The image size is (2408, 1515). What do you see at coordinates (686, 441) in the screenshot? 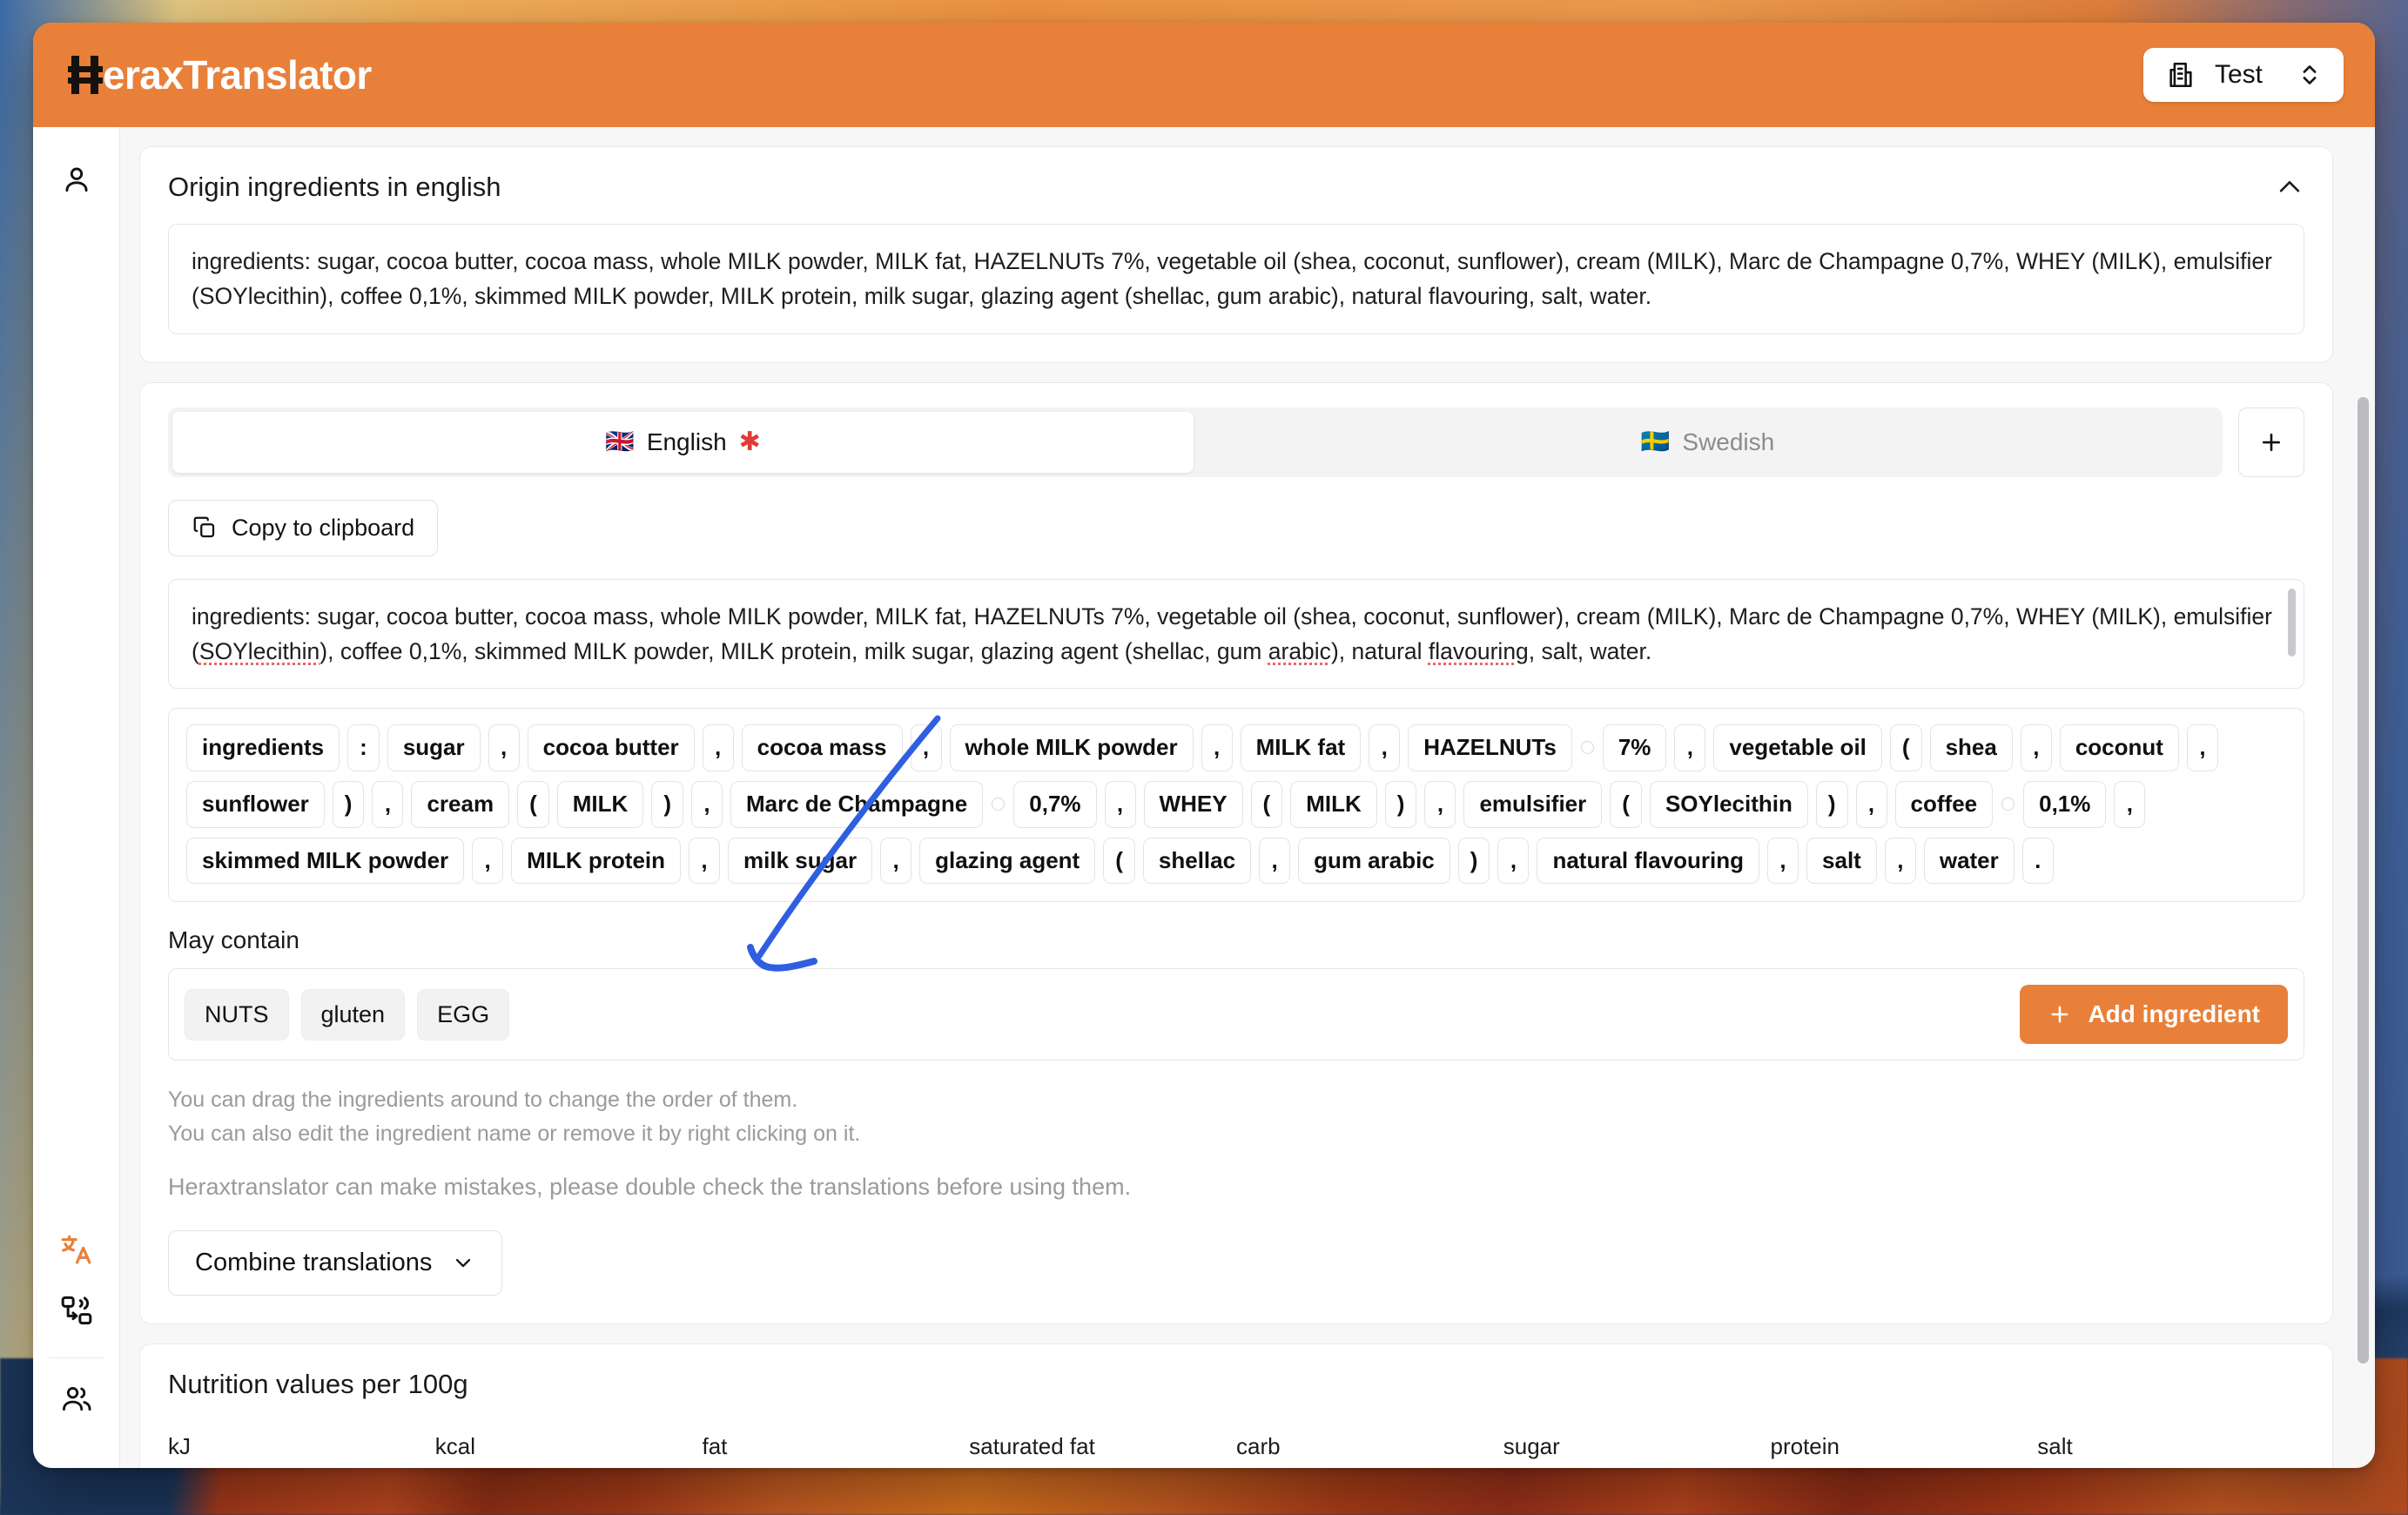
I see `tab-english-label: English` at bounding box center [686, 441].